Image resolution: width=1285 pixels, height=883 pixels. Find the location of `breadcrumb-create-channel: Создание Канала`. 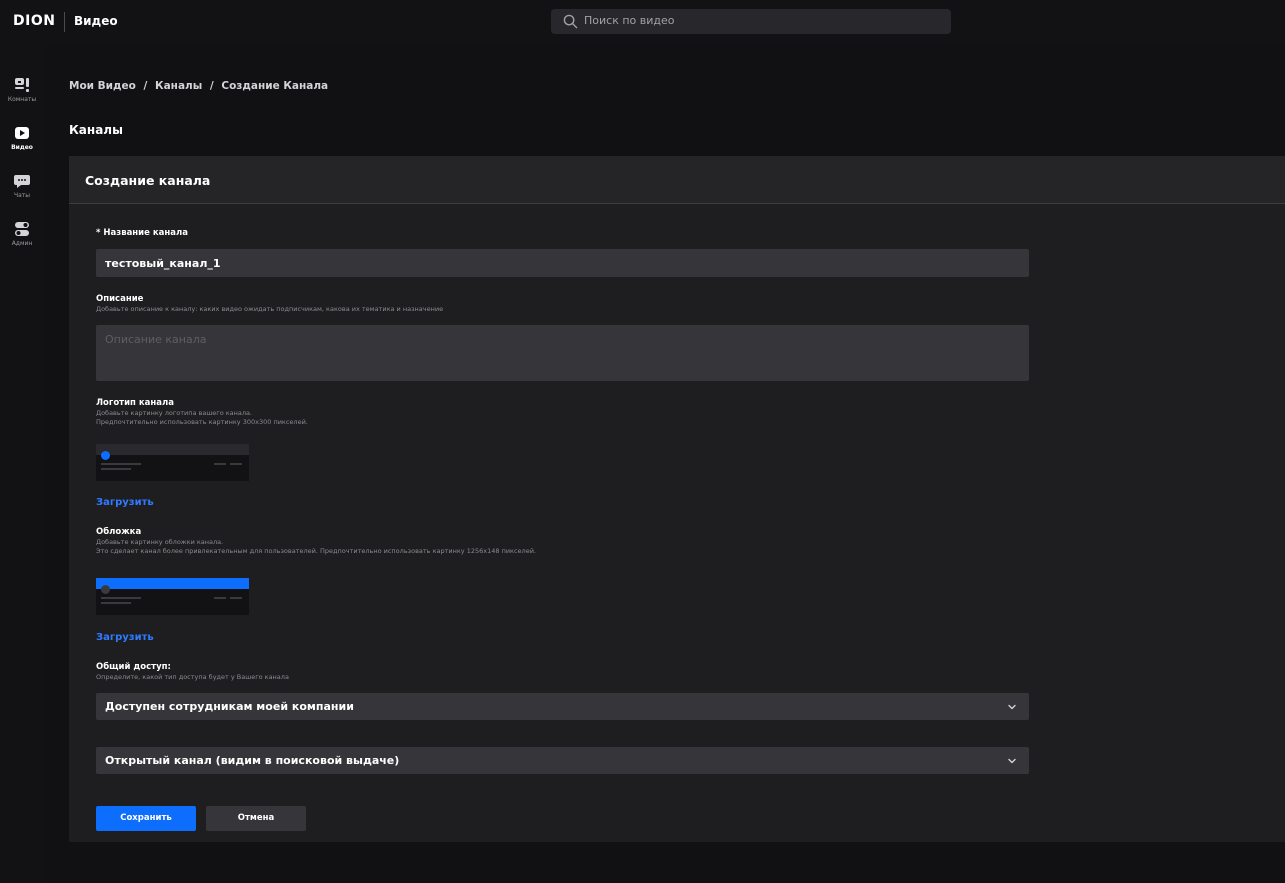

breadcrumb-create-channel: Создание Канала is located at coordinates (275, 86).